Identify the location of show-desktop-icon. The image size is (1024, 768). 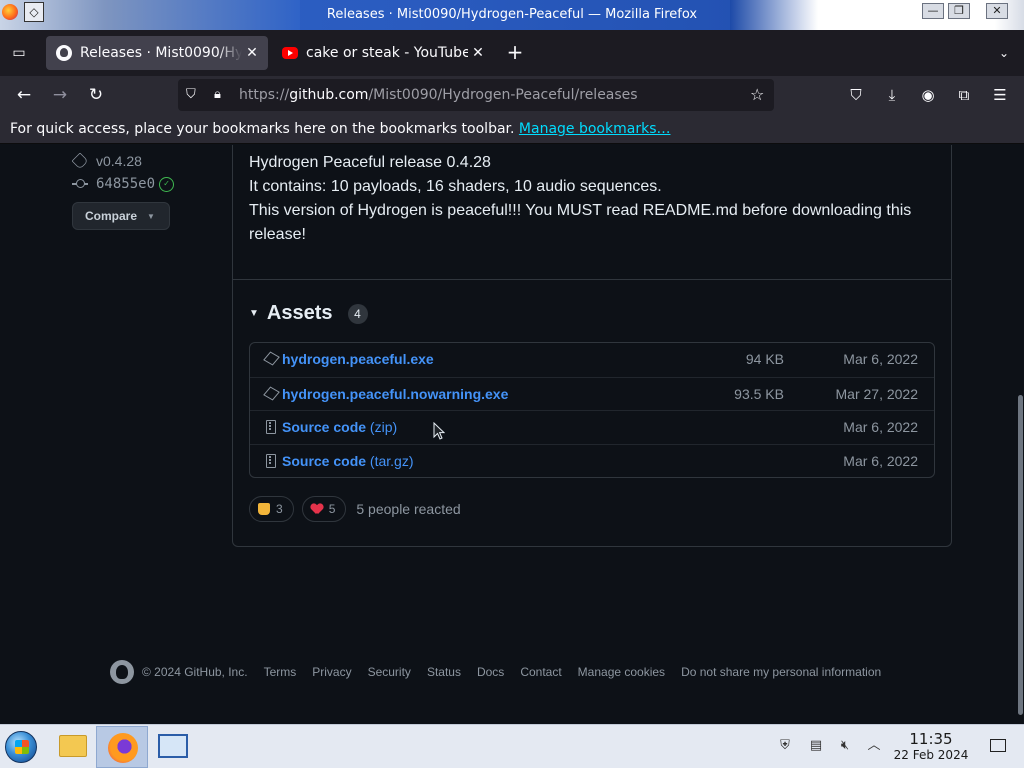
(998, 745).